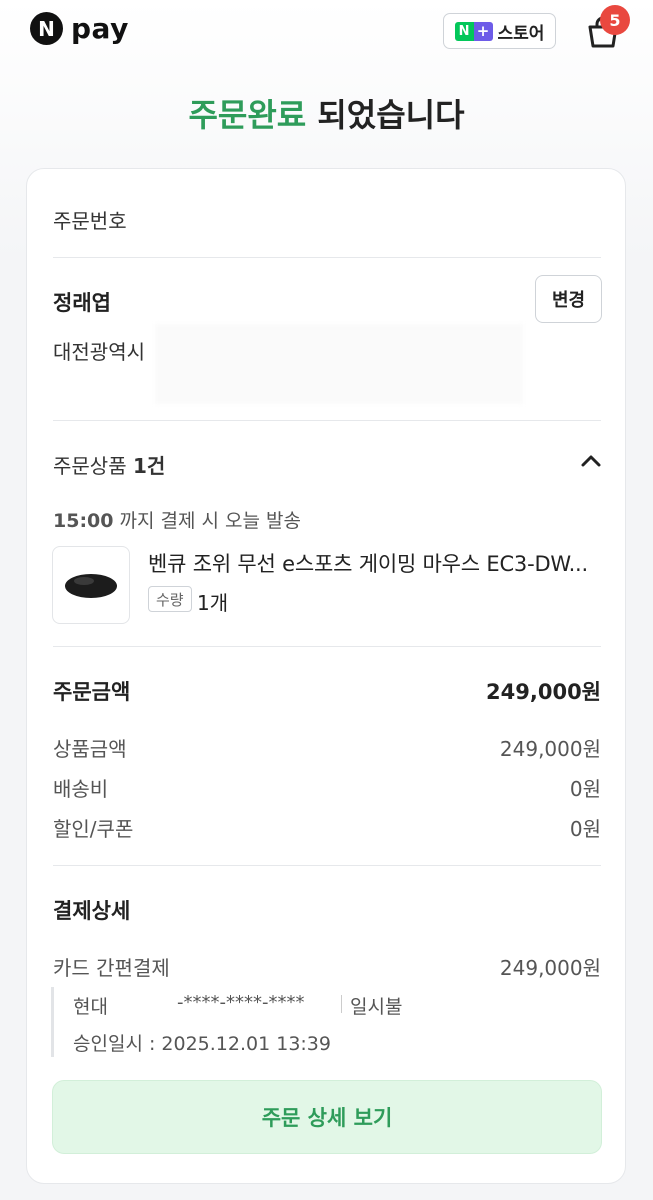 The image size is (653, 1200). I want to click on product-thumbnail, so click(91, 585).